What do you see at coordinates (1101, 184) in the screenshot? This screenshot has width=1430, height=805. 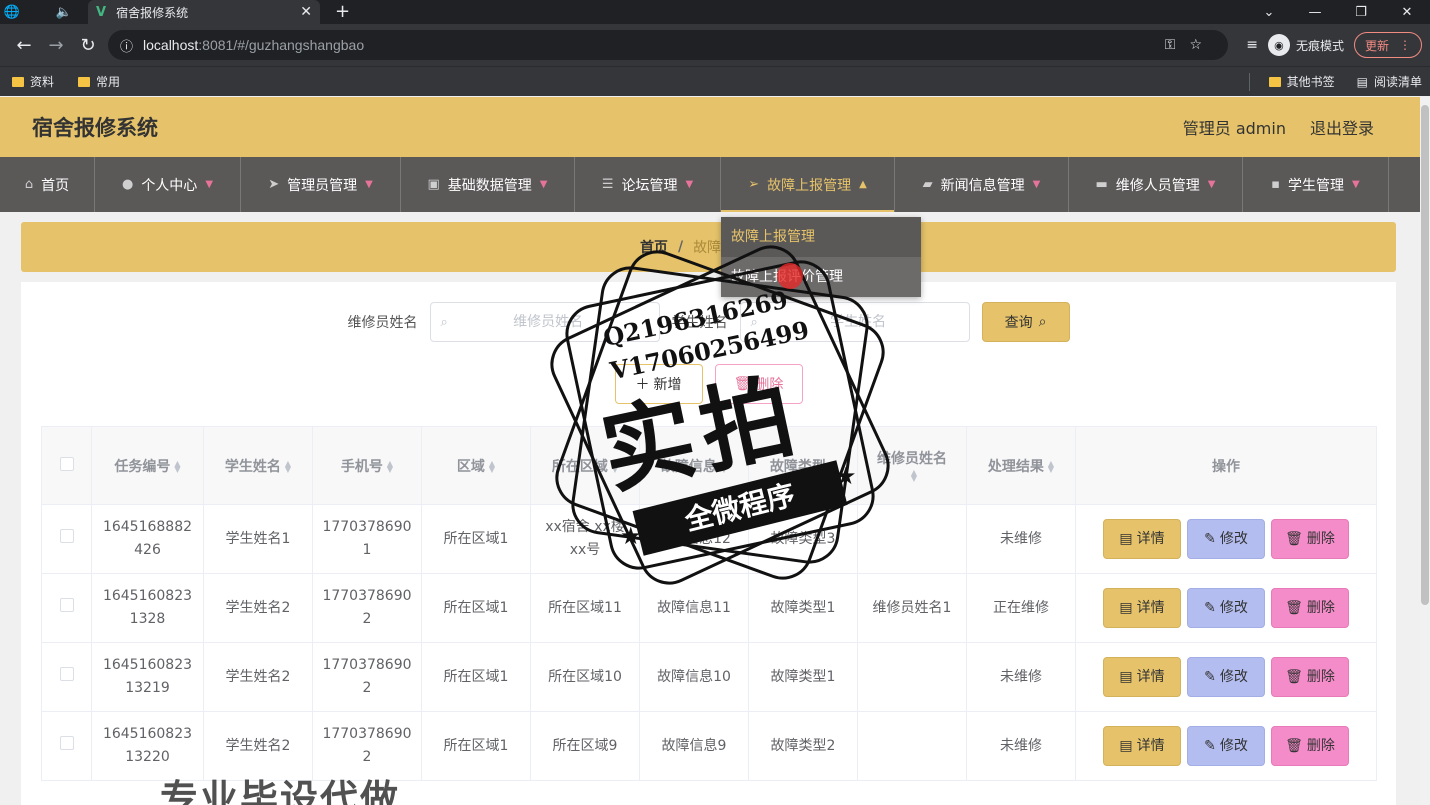 I see `printer-icon: ▬` at bounding box center [1101, 184].